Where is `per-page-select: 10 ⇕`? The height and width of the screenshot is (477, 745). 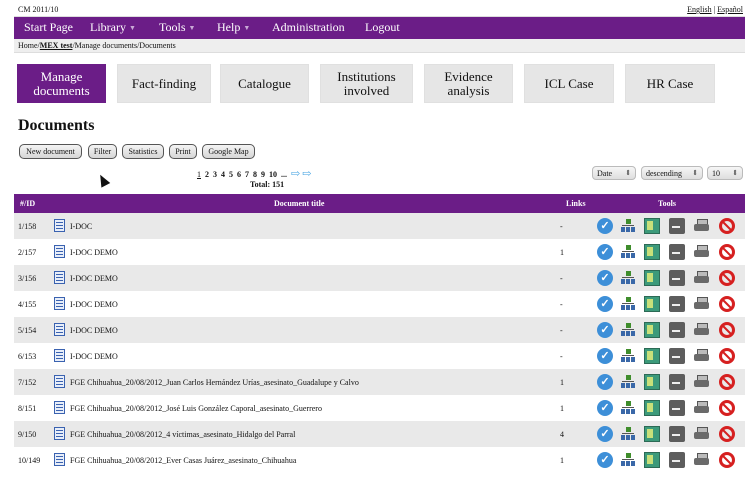
per-page-select: 10 ⇕ is located at coordinates (725, 173).